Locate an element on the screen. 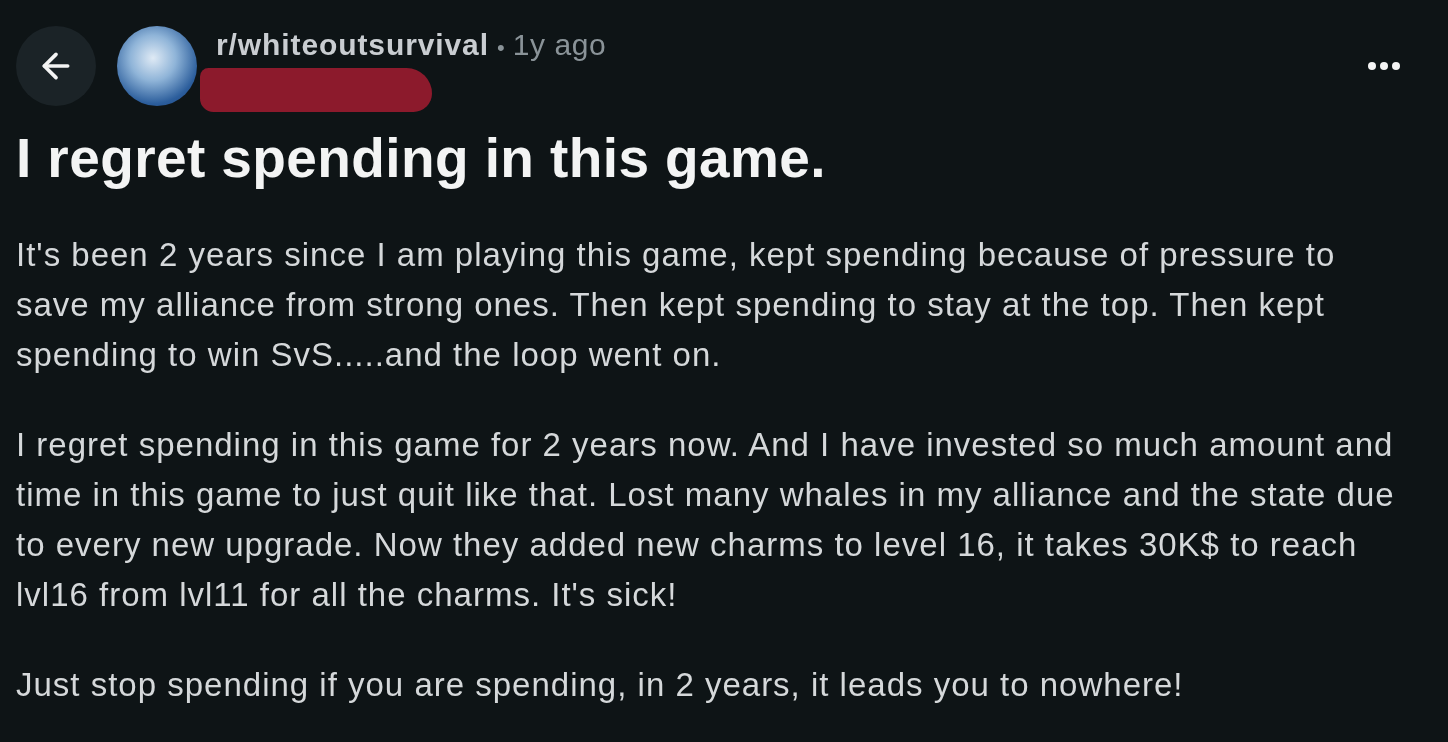 This screenshot has height=742, width=1448. post-time-text: 1y ago is located at coordinates (559, 45).